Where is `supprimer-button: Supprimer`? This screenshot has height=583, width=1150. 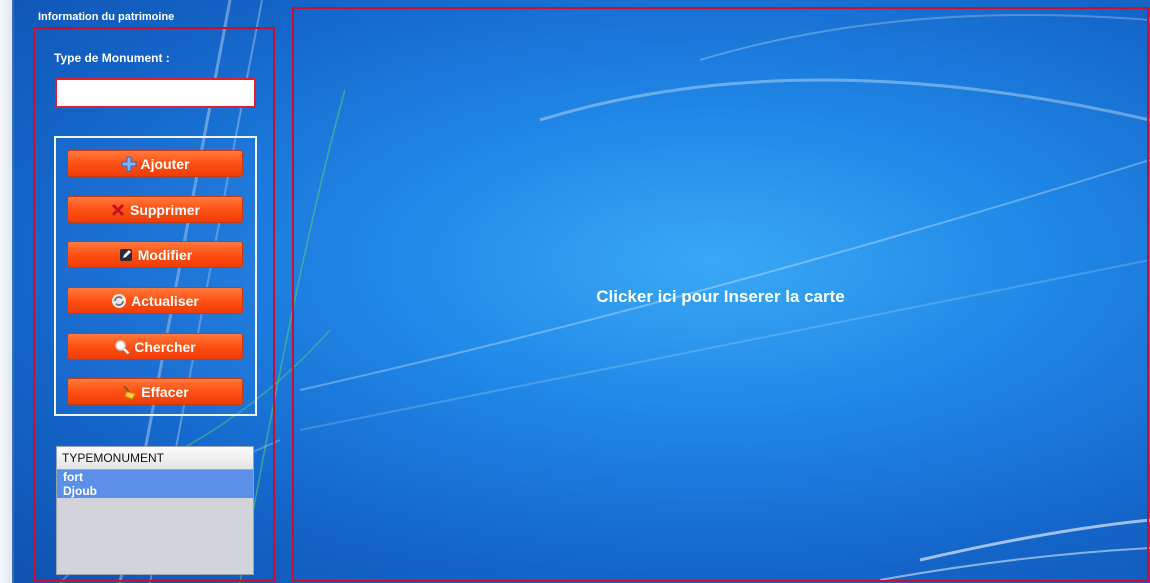
supprimer-button: Supprimer is located at coordinates (155, 209).